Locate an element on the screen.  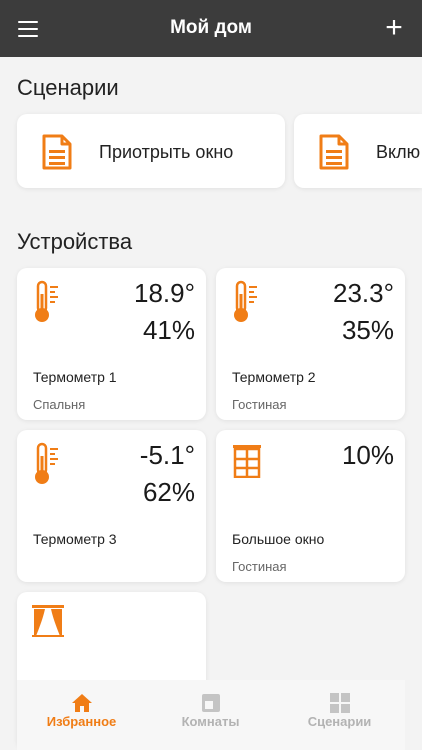
temperature-value: -5.1° is located at coordinates (167, 455).